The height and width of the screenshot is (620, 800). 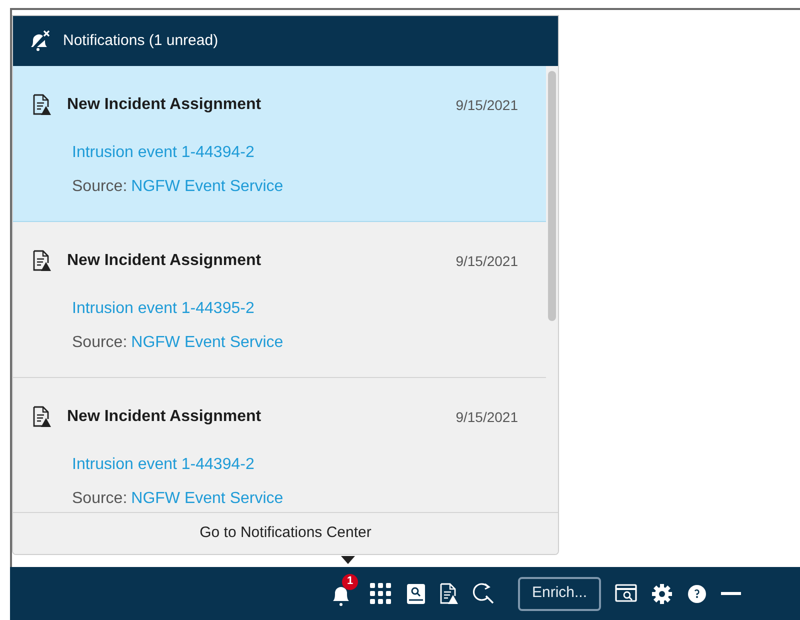 What do you see at coordinates (416, 593) in the screenshot?
I see `book-search-icon` at bounding box center [416, 593].